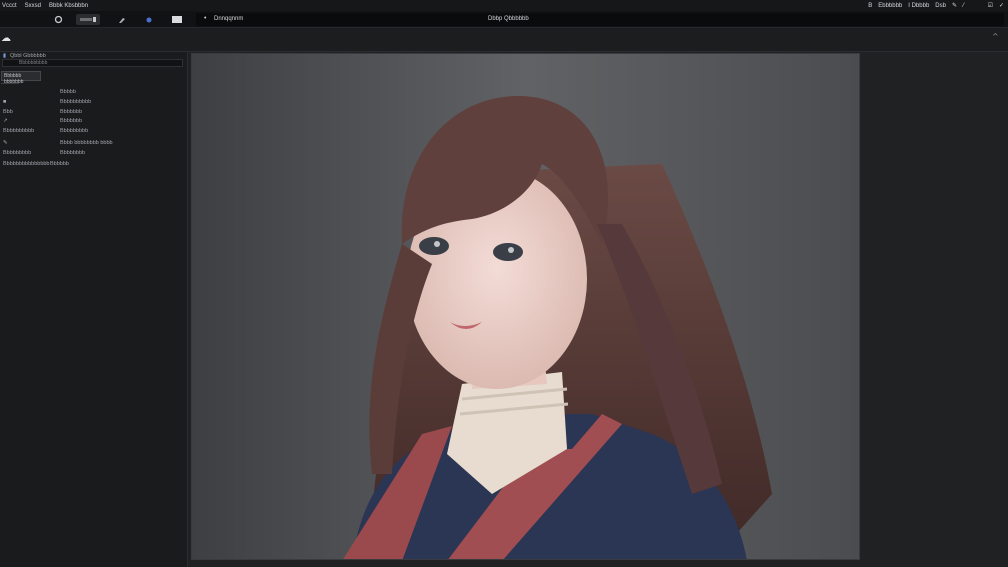 Image resolution: width=1008 pixels, height=567 pixels. Describe the element at coordinates (963, 6) in the screenshot. I see `brush-icon: ⁄` at that location.